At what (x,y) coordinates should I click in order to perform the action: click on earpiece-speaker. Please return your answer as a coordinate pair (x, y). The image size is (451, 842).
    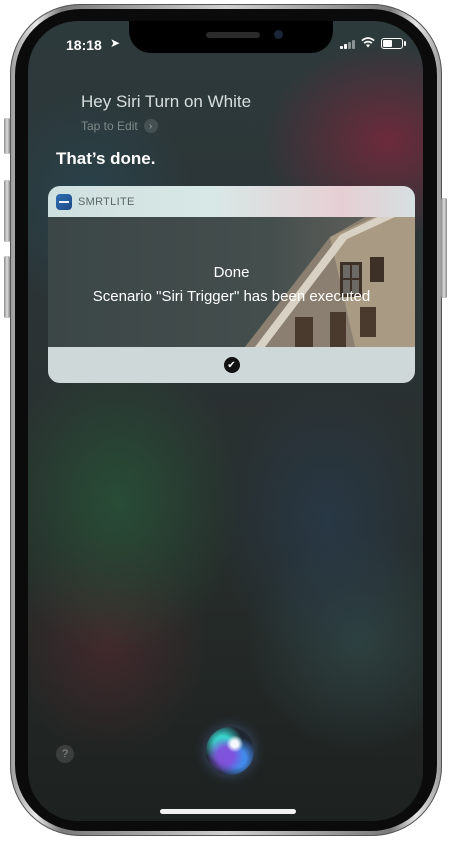
    Looking at the image, I should click on (233, 35).